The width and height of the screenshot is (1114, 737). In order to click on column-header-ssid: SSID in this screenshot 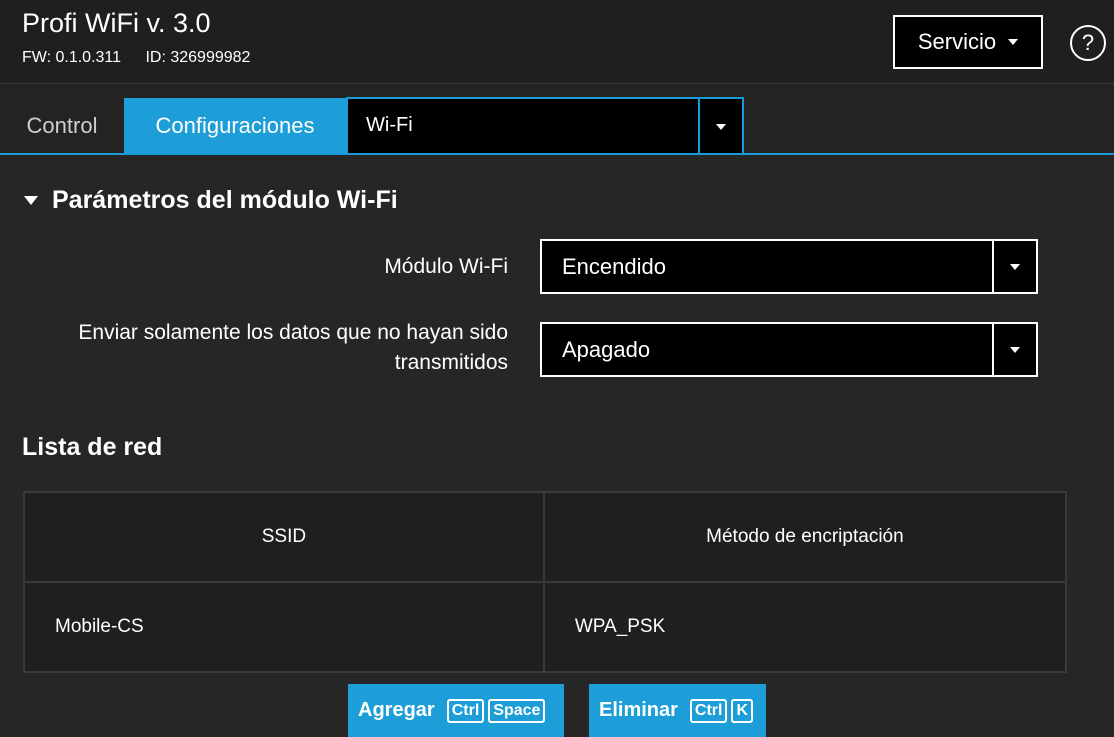, I will do `click(284, 537)`.